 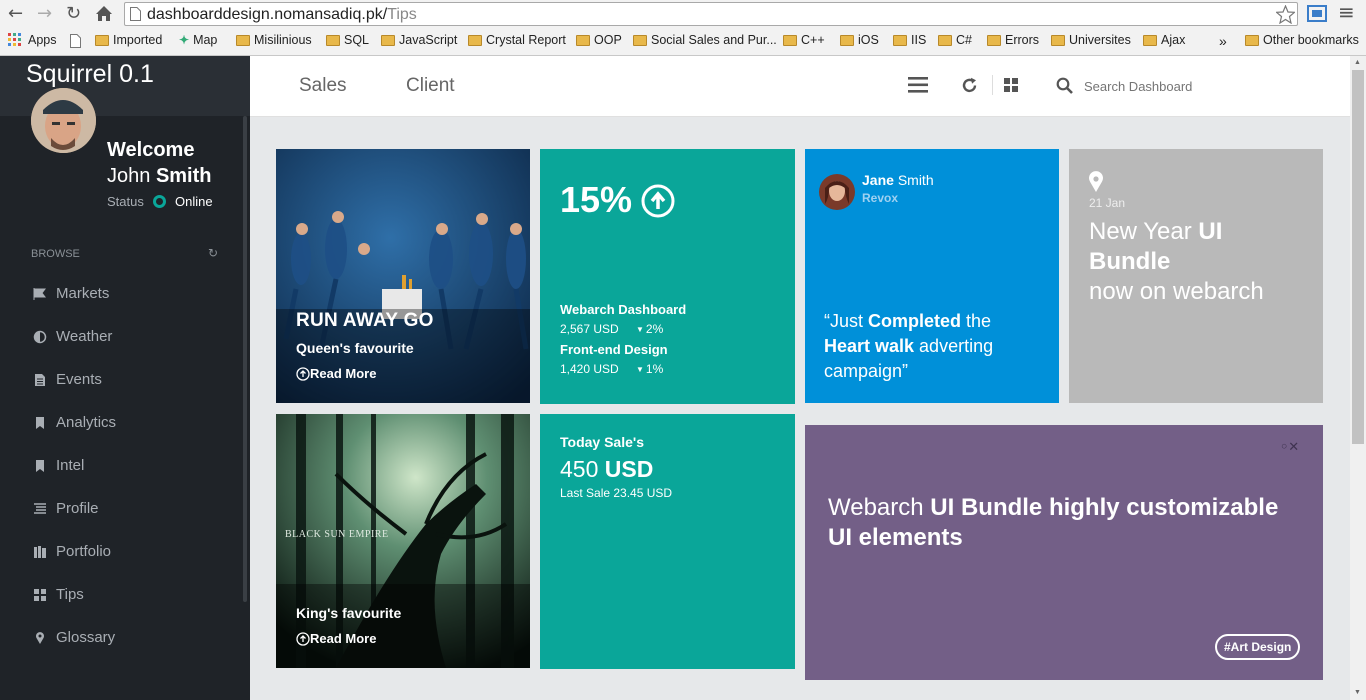 I want to click on cast-icon, so click(x=1317, y=13).